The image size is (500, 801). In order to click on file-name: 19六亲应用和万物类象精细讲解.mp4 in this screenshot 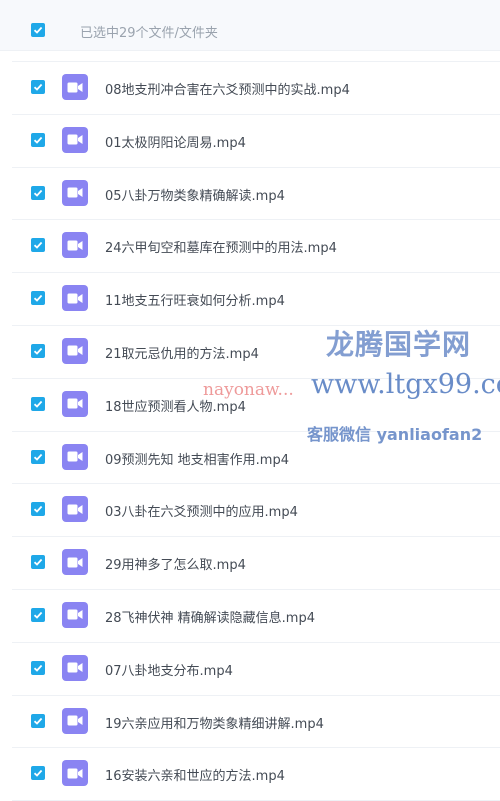, I will do `click(214, 722)`.